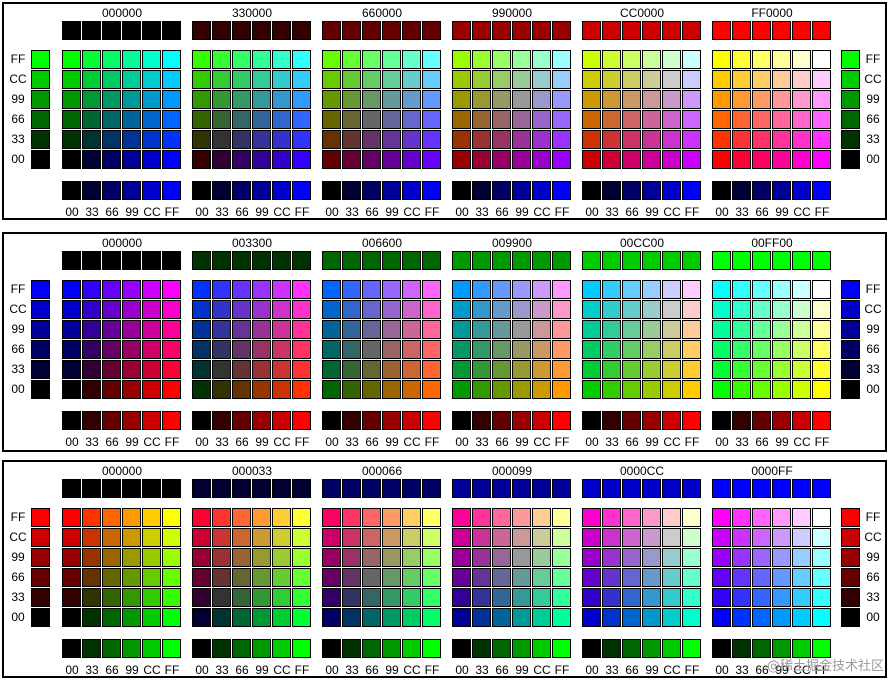 The height and width of the screenshot is (680, 890). I want to click on column-label: 00, so click(722, 212).